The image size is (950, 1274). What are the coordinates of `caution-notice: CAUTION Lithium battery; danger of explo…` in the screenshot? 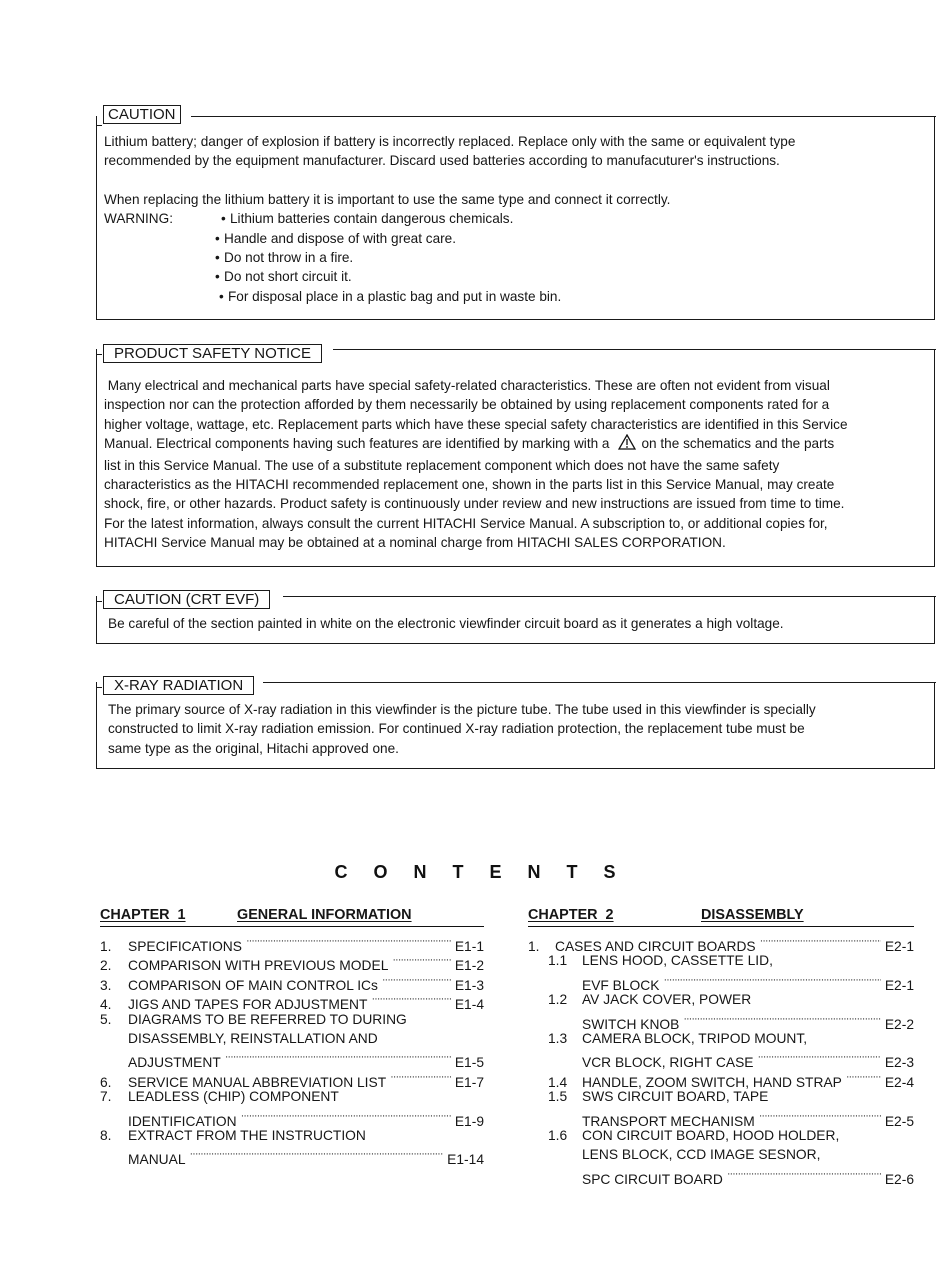 It's located at (515, 212).